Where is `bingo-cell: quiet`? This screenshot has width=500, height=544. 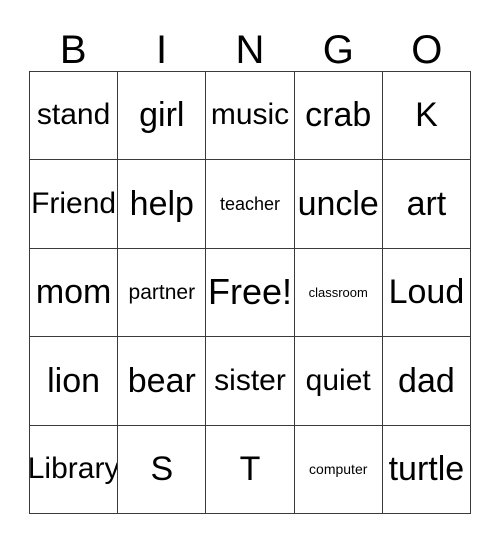 bingo-cell: quiet is located at coordinates (338, 381).